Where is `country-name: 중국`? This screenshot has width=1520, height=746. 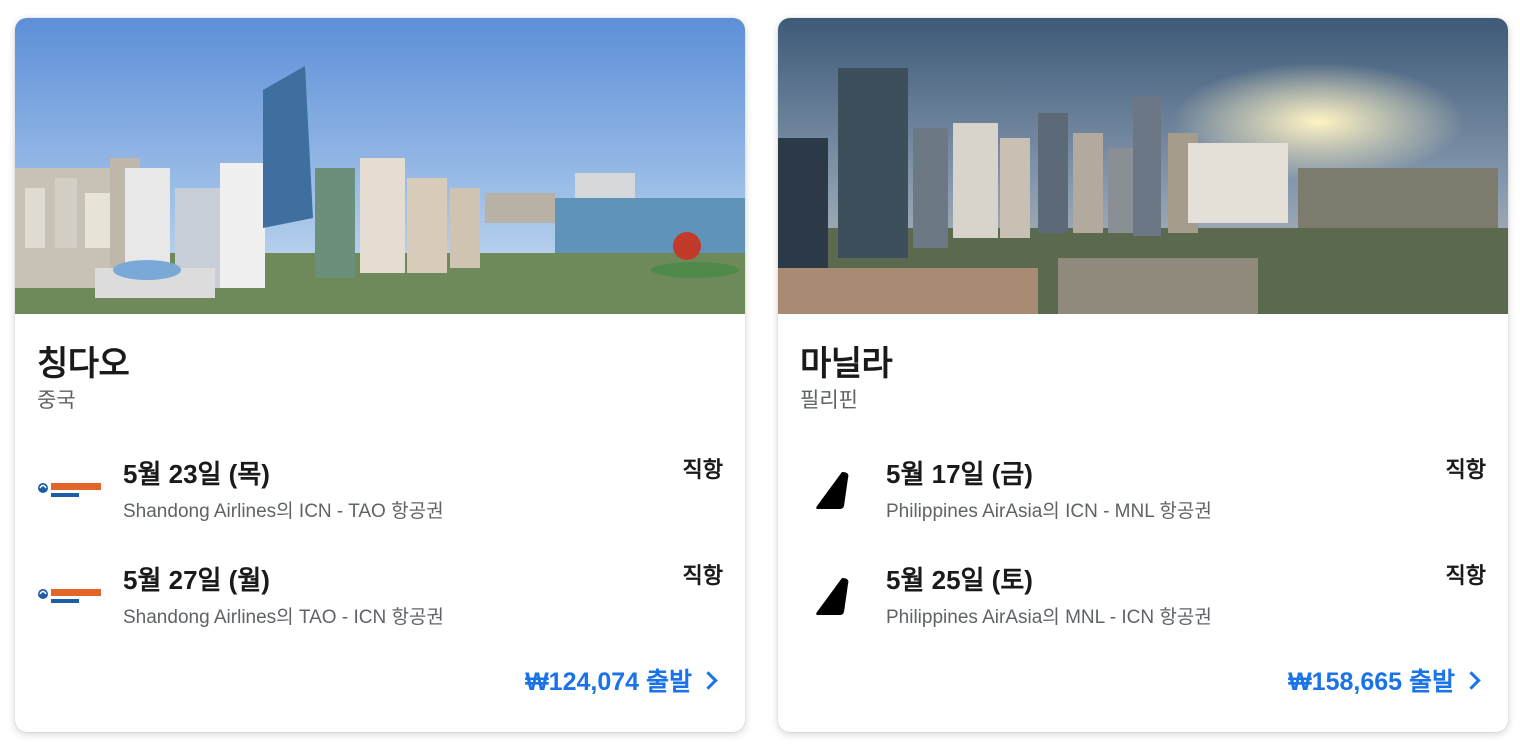
country-name: 중국 is located at coordinates (56, 400).